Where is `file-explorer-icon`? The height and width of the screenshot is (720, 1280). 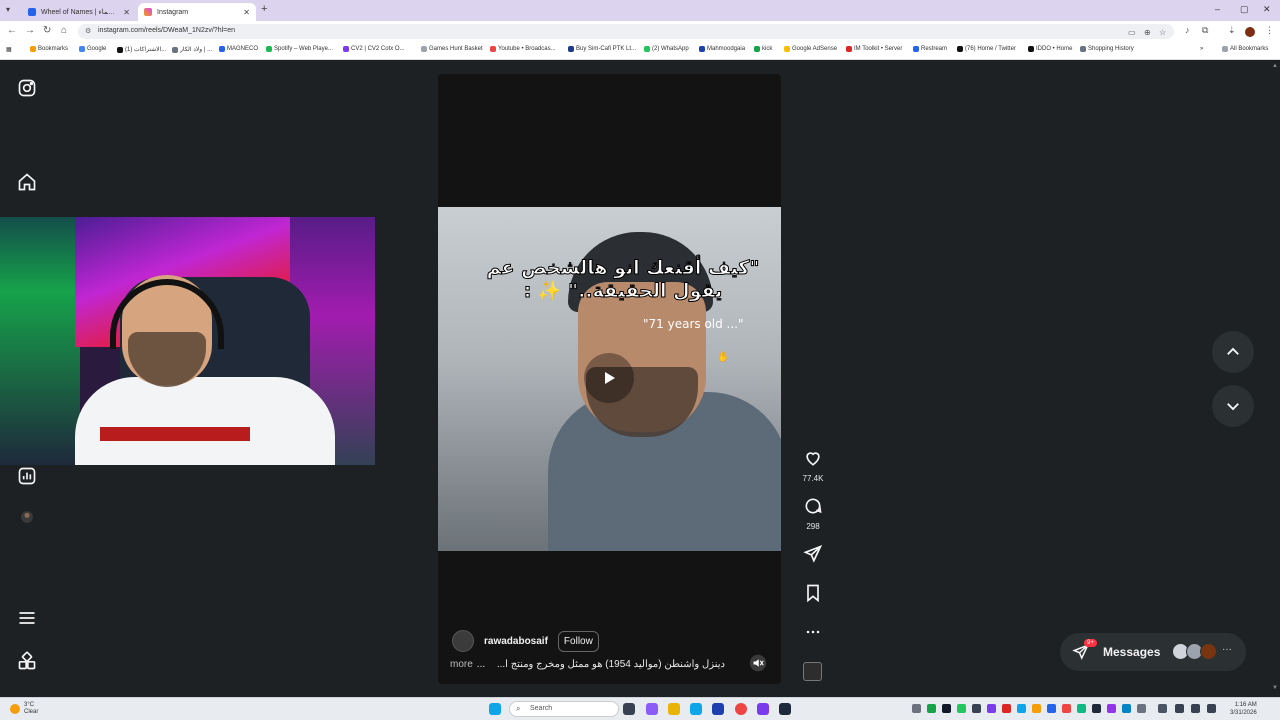 file-explorer-icon is located at coordinates (674, 709).